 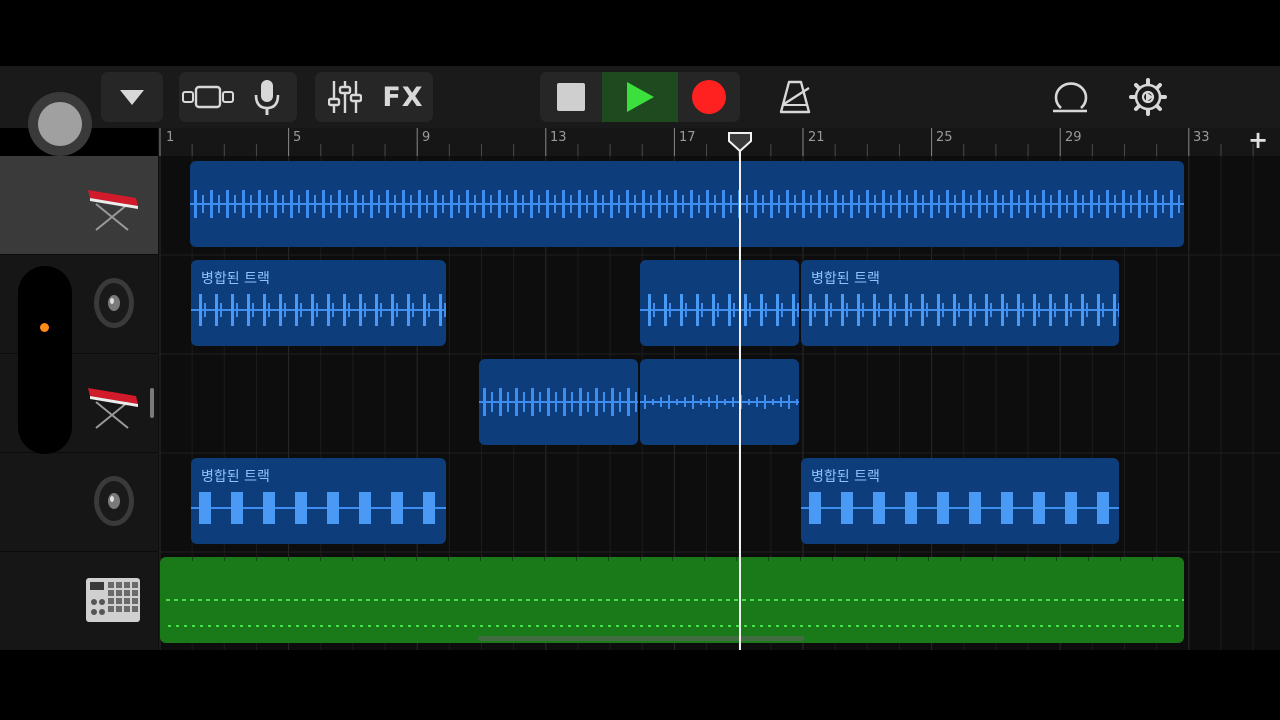 I want to click on triangle-down-icon, so click(x=132, y=97).